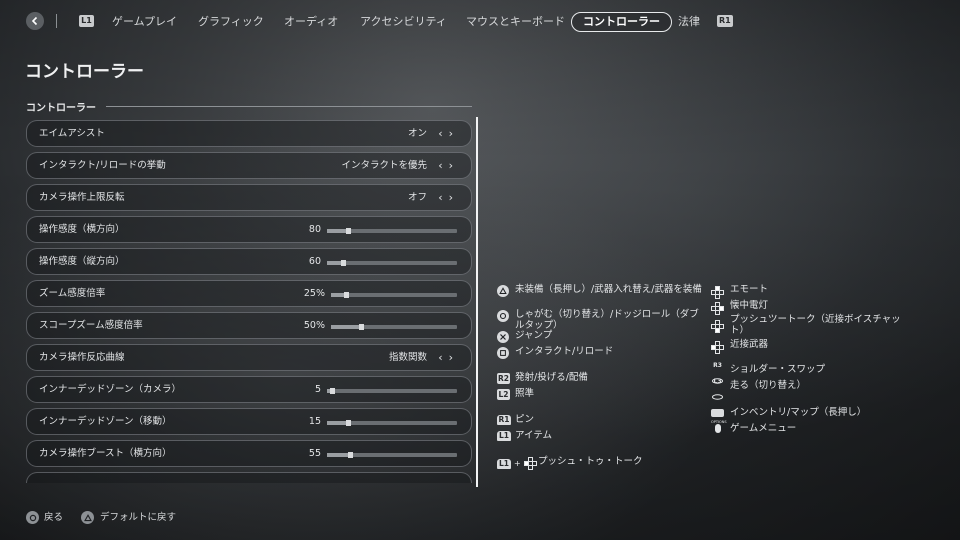 The width and height of the screenshot is (960, 540). I want to click on setting-label: ズーム感度倍率, so click(72, 293).